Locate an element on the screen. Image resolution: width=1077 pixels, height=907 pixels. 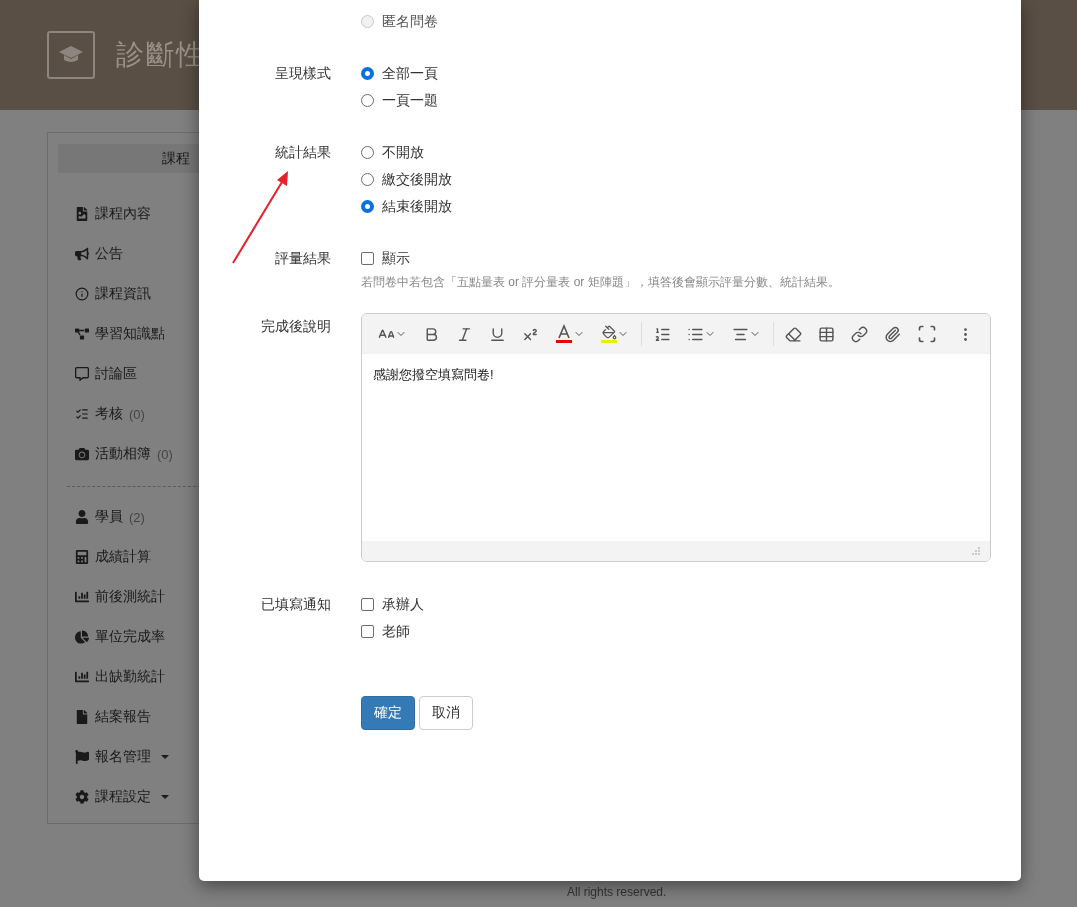
sidebar-item: 報名管理 is located at coordinates (184, 757).